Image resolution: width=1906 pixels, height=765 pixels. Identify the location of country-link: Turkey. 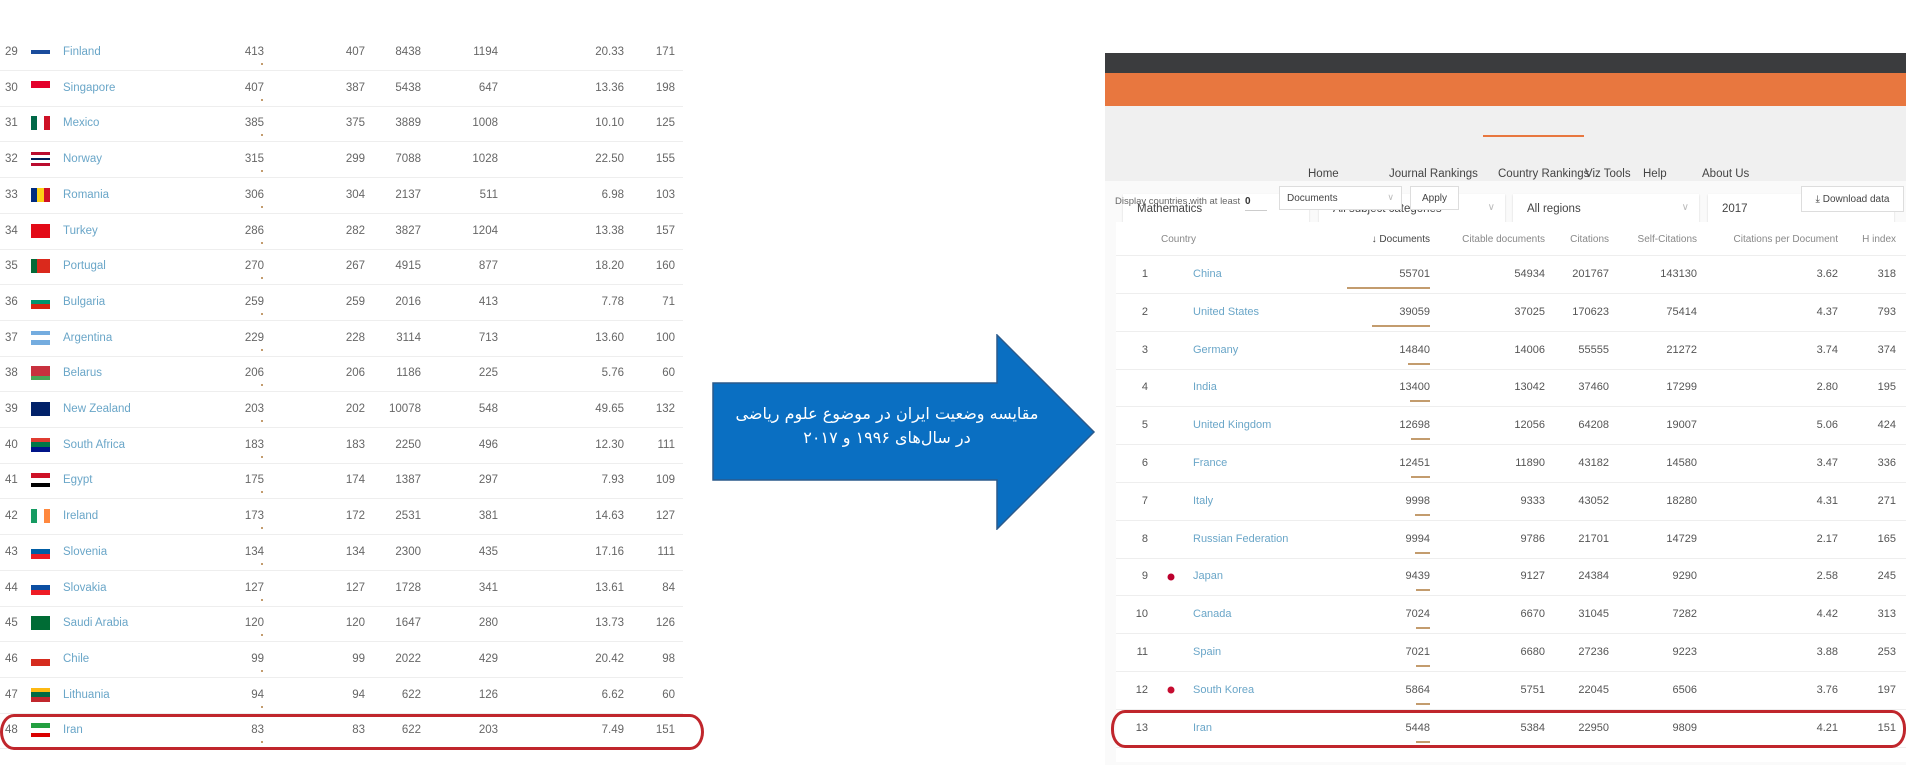
(80, 231).